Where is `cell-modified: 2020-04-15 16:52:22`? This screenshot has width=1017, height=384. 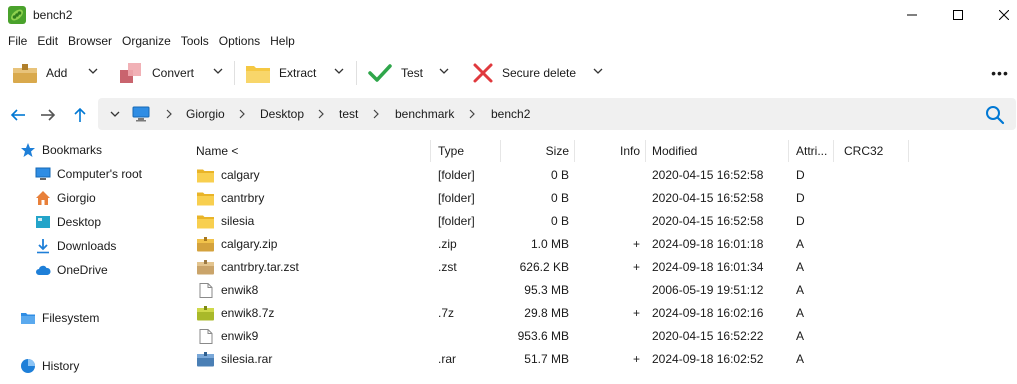 cell-modified: 2020-04-15 16:52:22 is located at coordinates (708, 336).